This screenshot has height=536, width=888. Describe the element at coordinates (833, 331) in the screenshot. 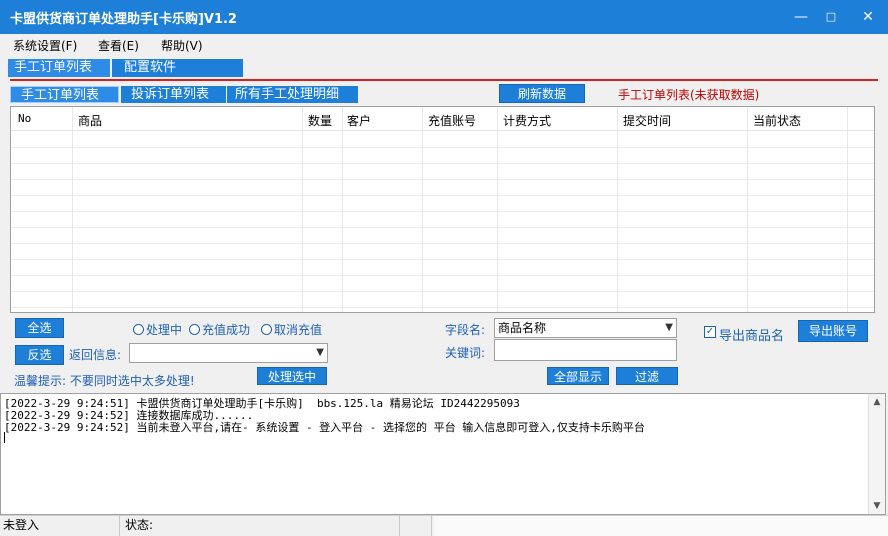

I see `export-account-button: 导出账号` at that location.